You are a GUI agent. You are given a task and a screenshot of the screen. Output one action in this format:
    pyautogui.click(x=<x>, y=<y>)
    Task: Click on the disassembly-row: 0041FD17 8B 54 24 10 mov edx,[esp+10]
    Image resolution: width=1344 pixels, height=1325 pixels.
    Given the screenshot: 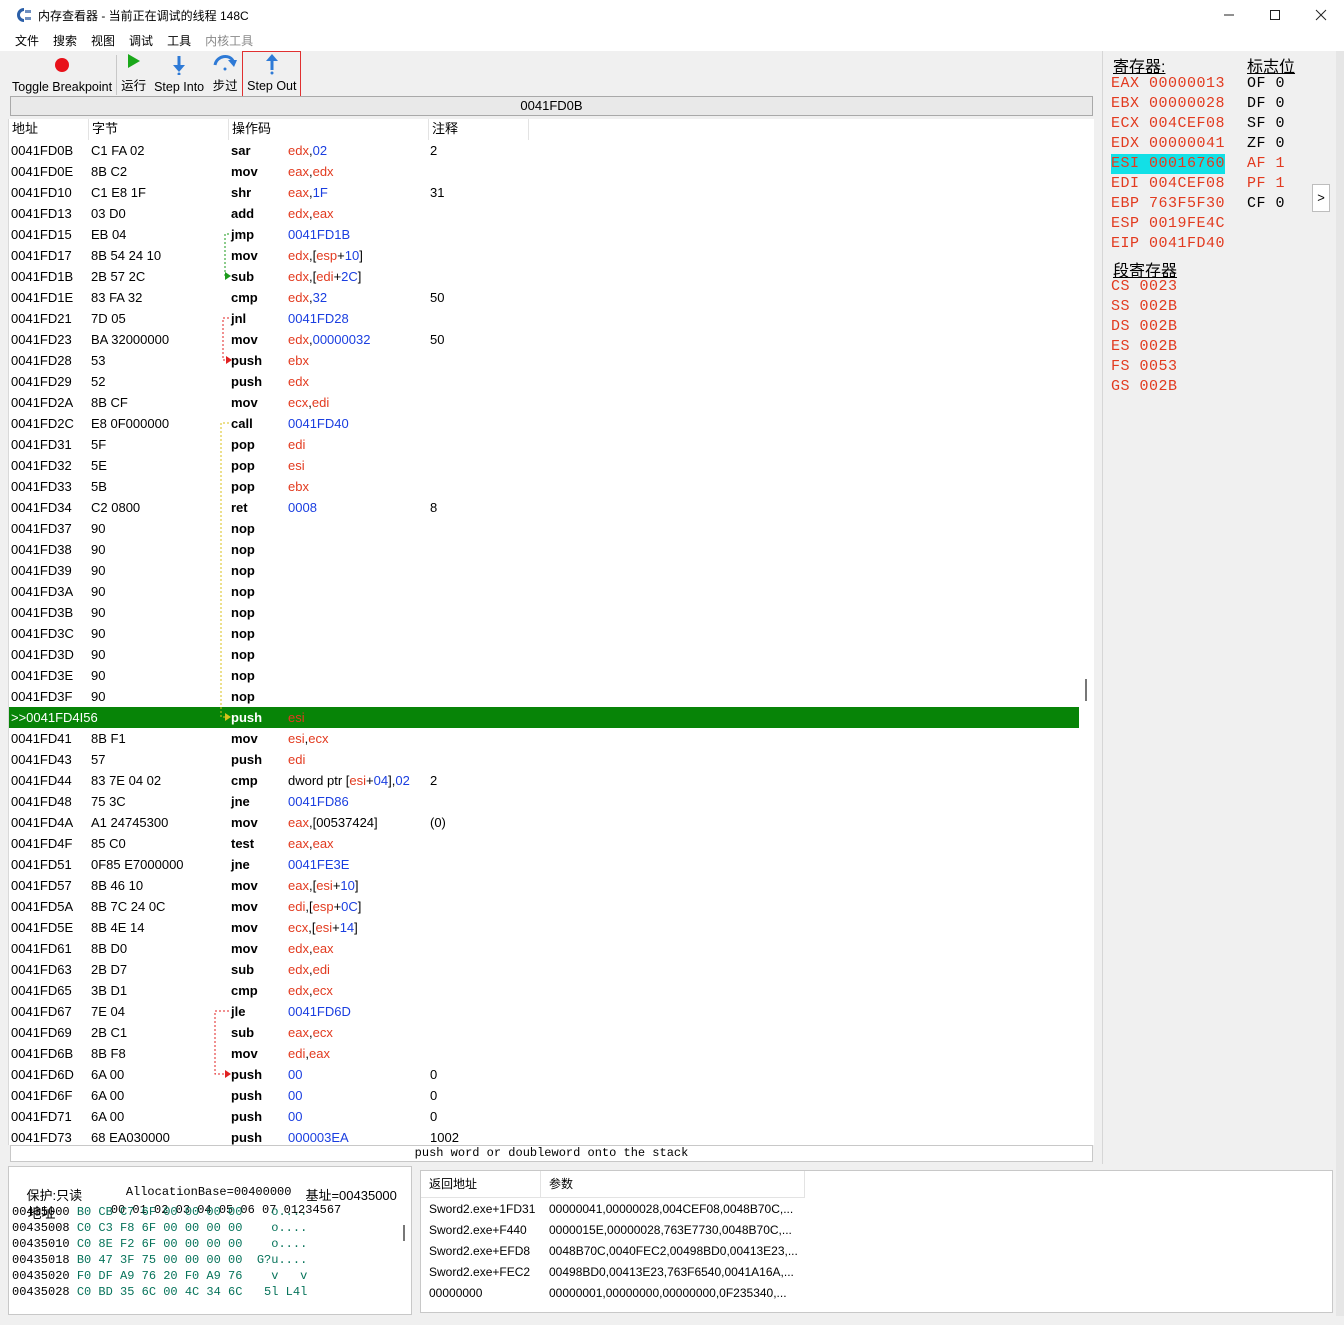 What is the action you would take?
    pyautogui.click(x=544, y=255)
    